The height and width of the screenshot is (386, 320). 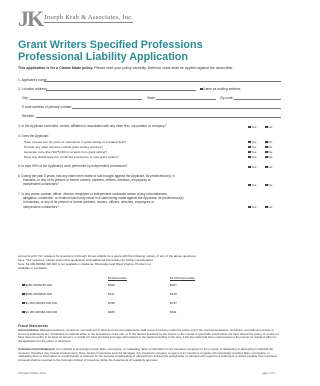 I want to click on q7-yes: Yes, so click(x=252, y=207).